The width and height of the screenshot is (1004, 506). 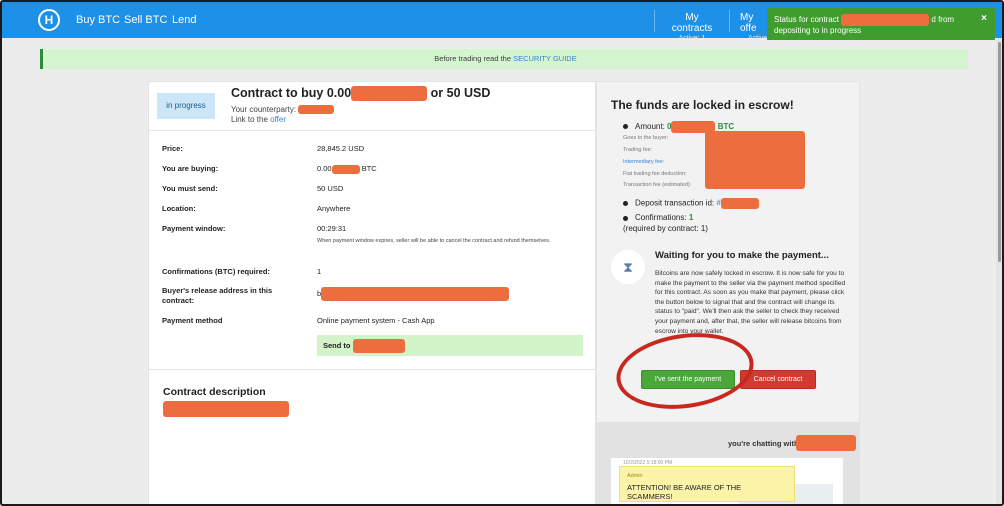 What do you see at coordinates (249, 119) in the screenshot?
I see `link-label: Link to the` at bounding box center [249, 119].